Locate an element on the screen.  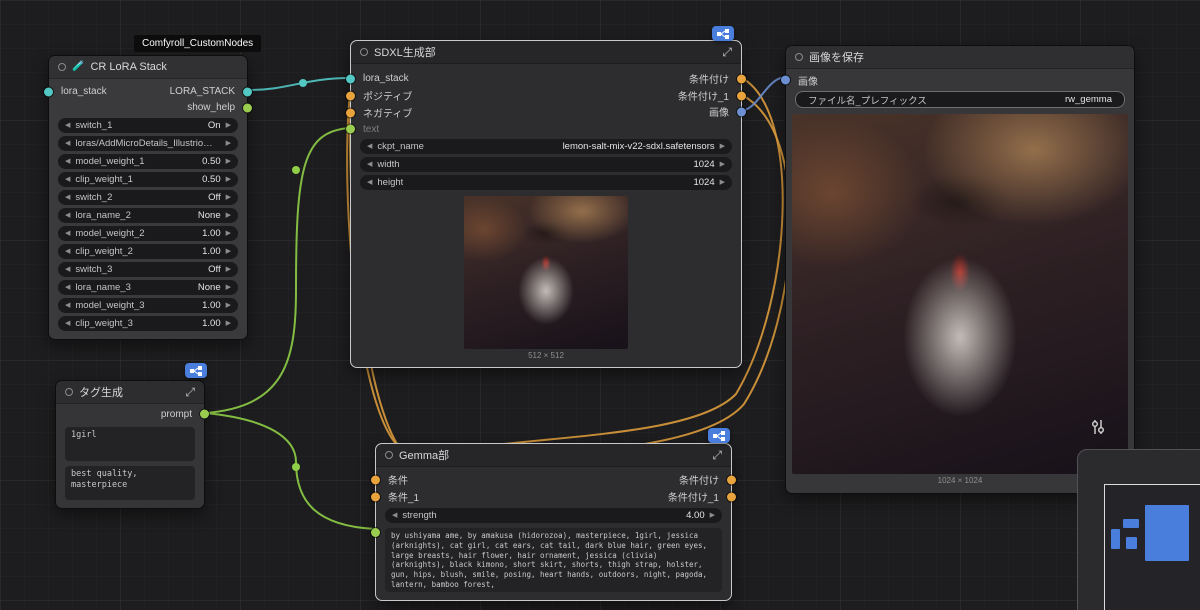
output-port-image is located at coordinates (741, 111).